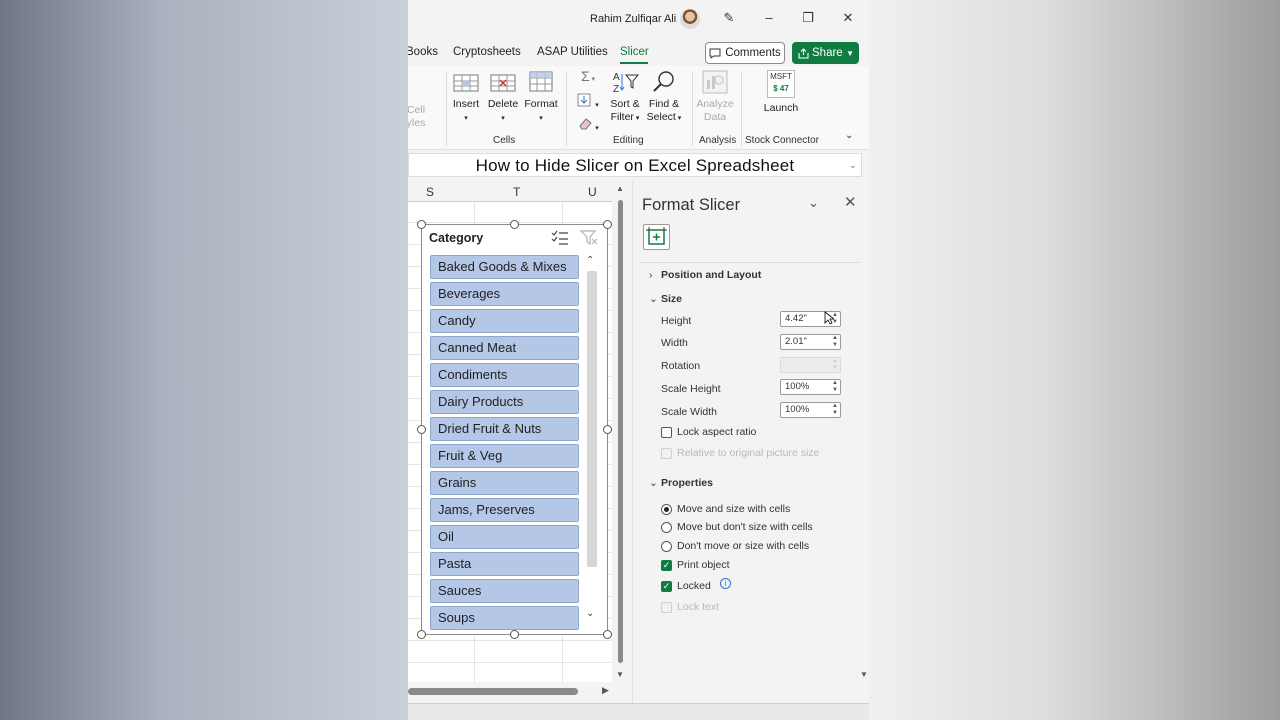 This screenshot has height=720, width=1280. Describe the element at coordinates (666, 432) in the screenshot. I see `checkbox-box` at that location.